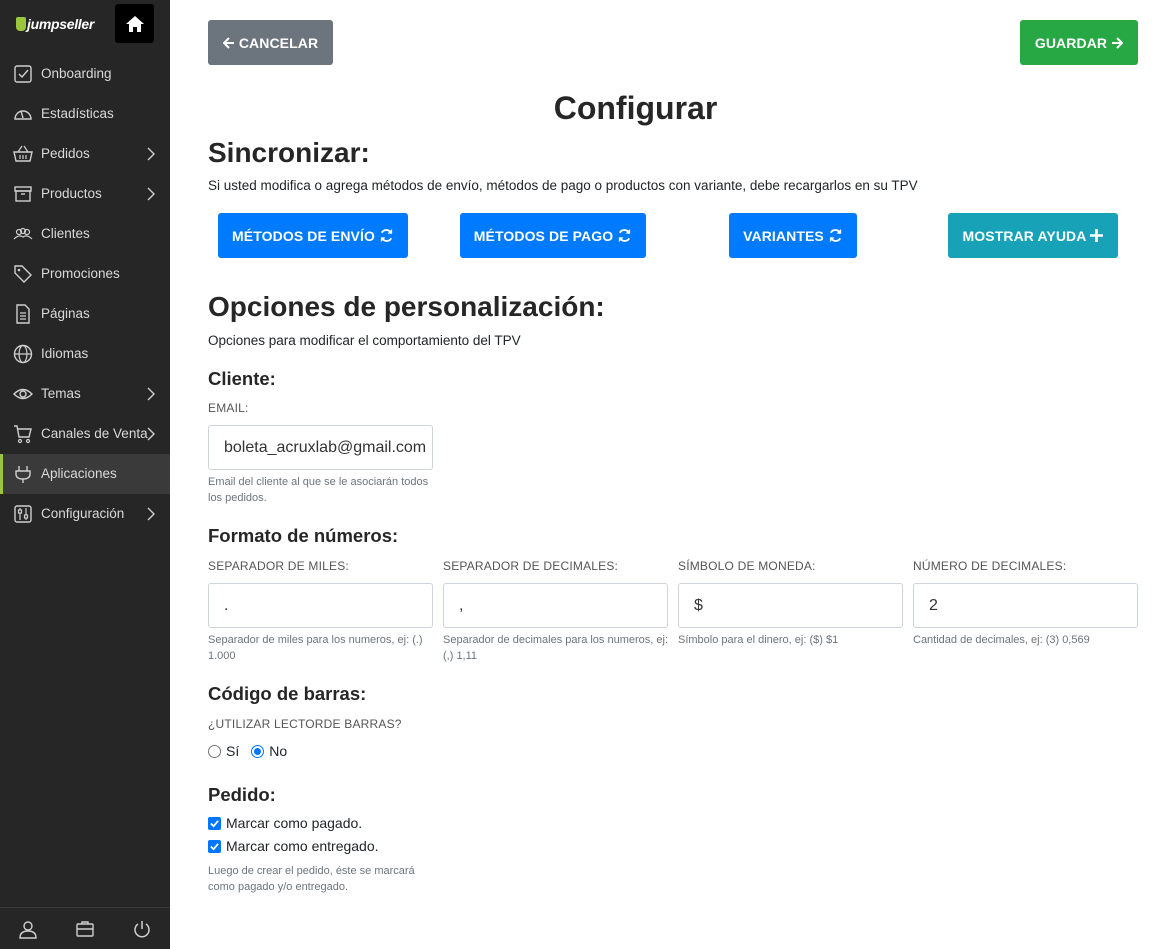 The width and height of the screenshot is (1152, 949). What do you see at coordinates (758, 640) in the screenshot?
I see `currency-symbol-help: Símbolo para el dinero, ej: ($) $1` at bounding box center [758, 640].